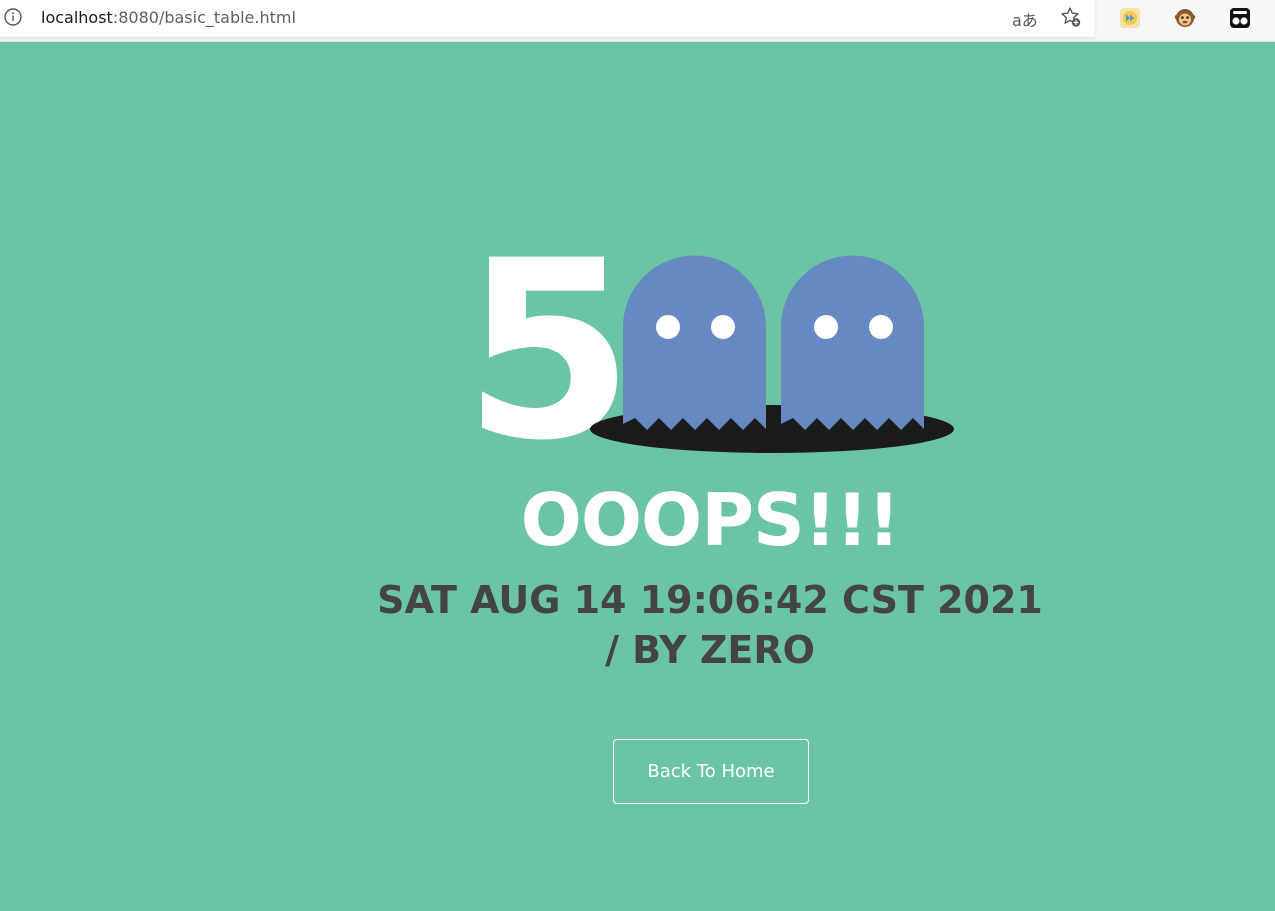 This screenshot has height=911, width=1275. What do you see at coordinates (710, 625) in the screenshot?
I see `error-message: SAT AUG 14 19:06:42 CST 2021 / BY ZERO` at bounding box center [710, 625].